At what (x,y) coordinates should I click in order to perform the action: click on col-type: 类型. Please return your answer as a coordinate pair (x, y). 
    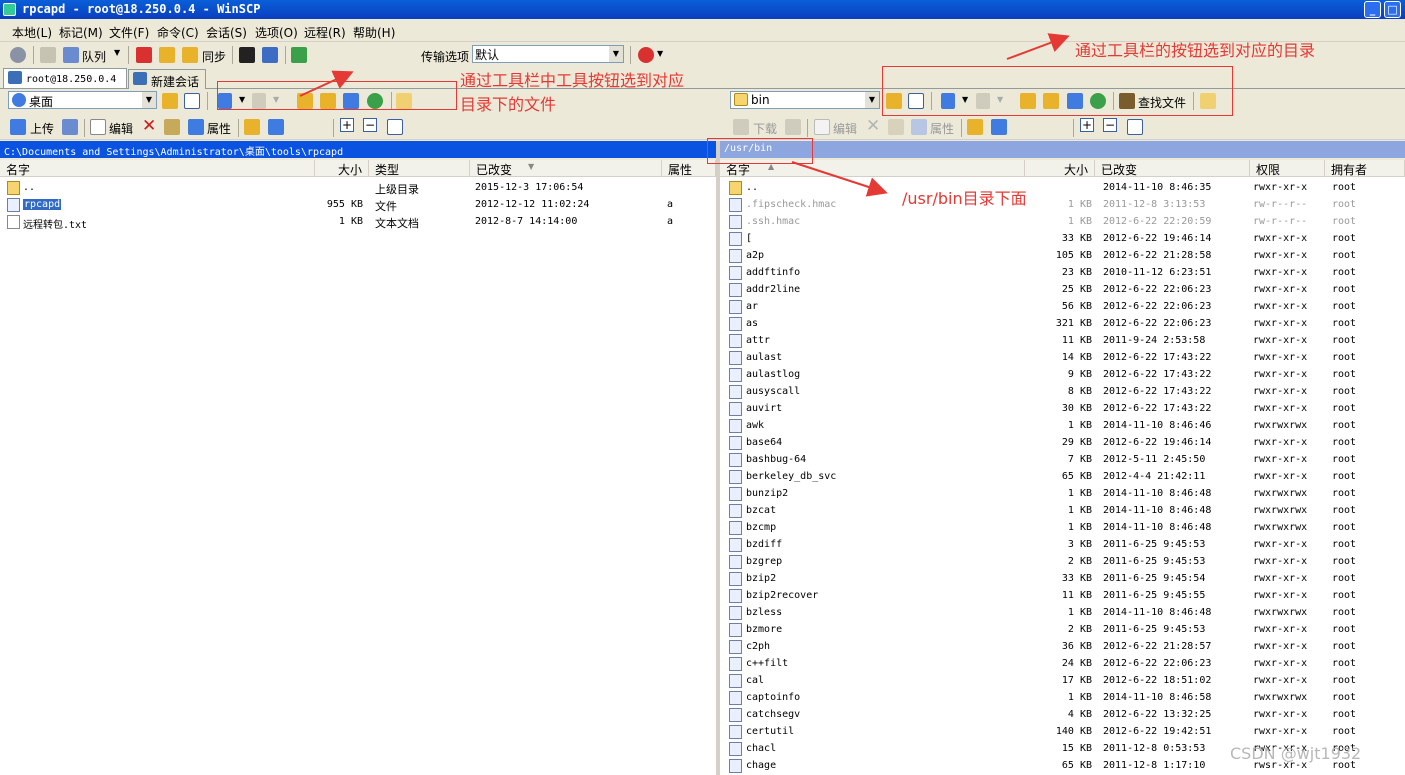
    Looking at the image, I should click on (419, 168).